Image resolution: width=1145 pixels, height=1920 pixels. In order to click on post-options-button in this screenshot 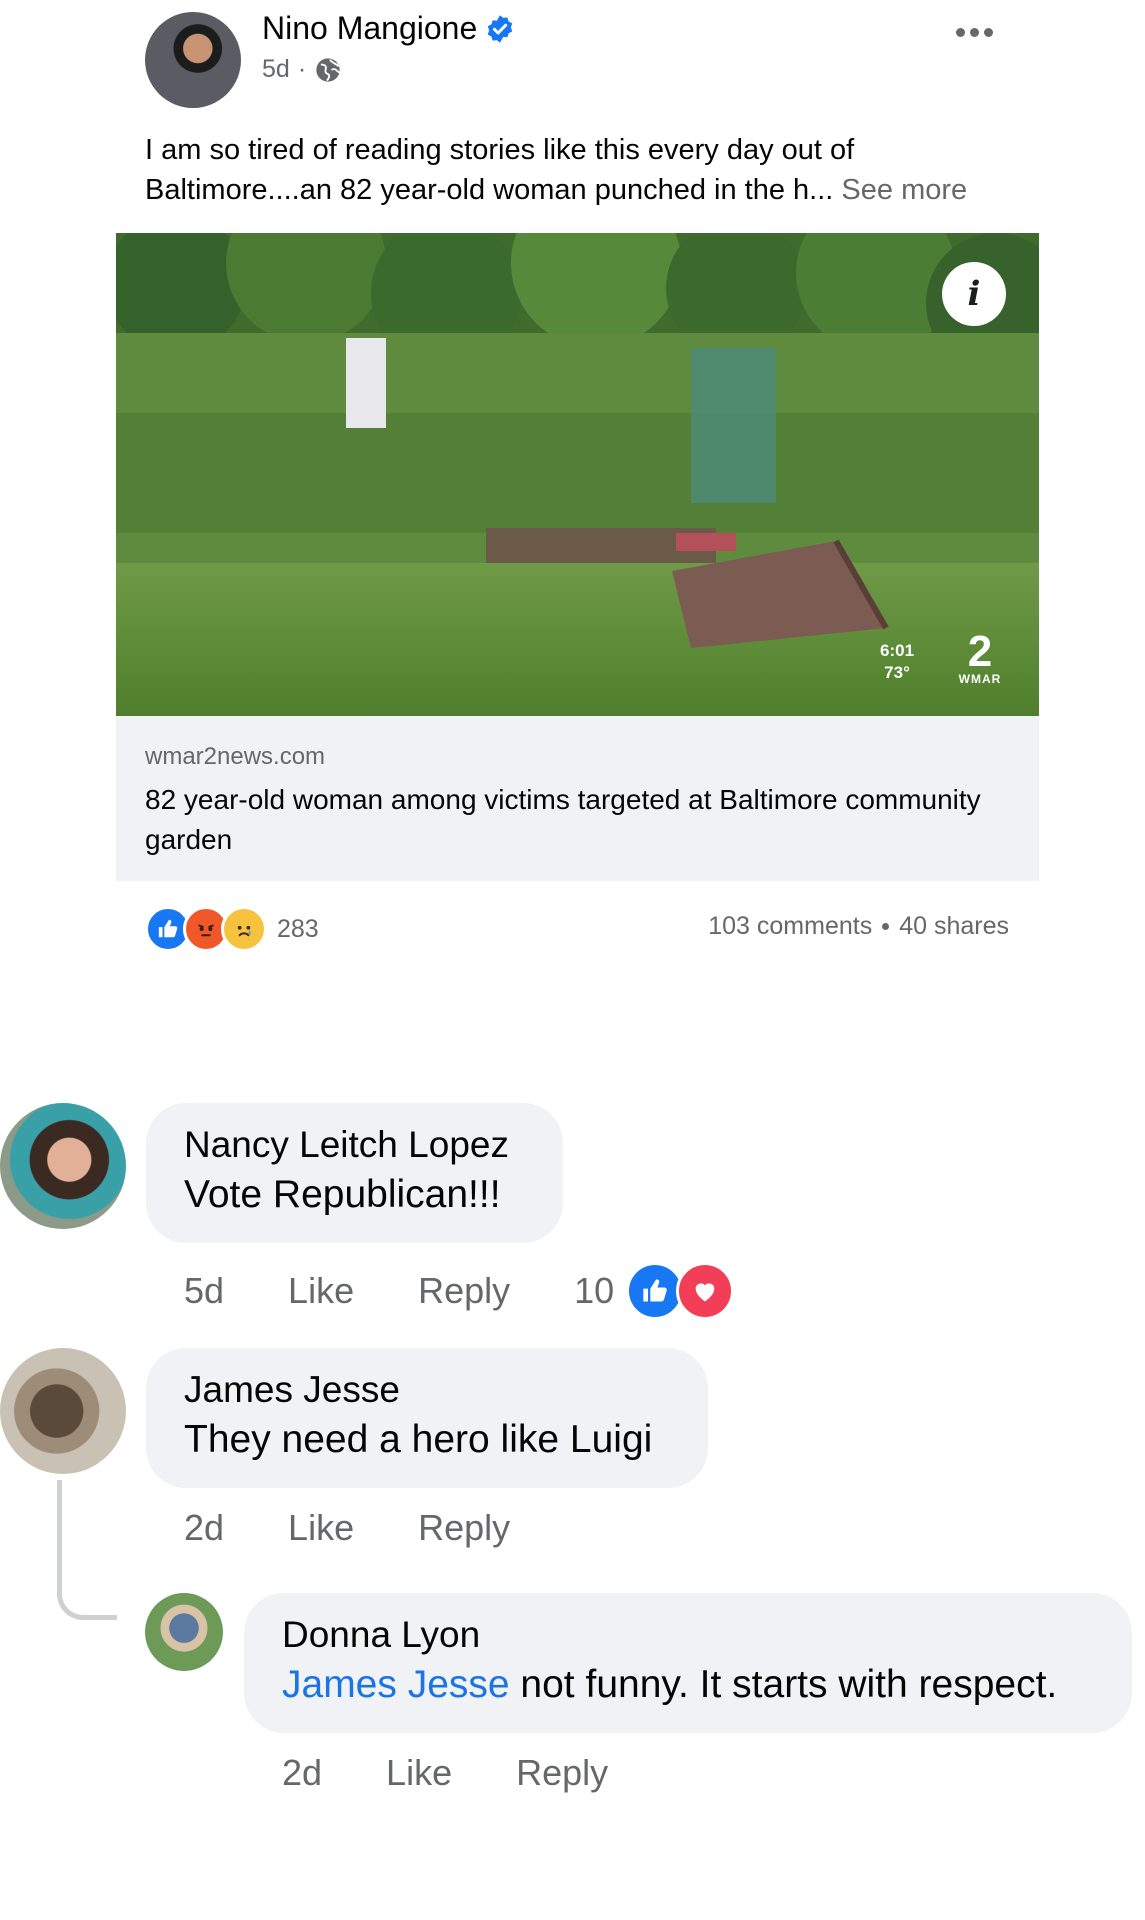, I will do `click(974, 32)`.